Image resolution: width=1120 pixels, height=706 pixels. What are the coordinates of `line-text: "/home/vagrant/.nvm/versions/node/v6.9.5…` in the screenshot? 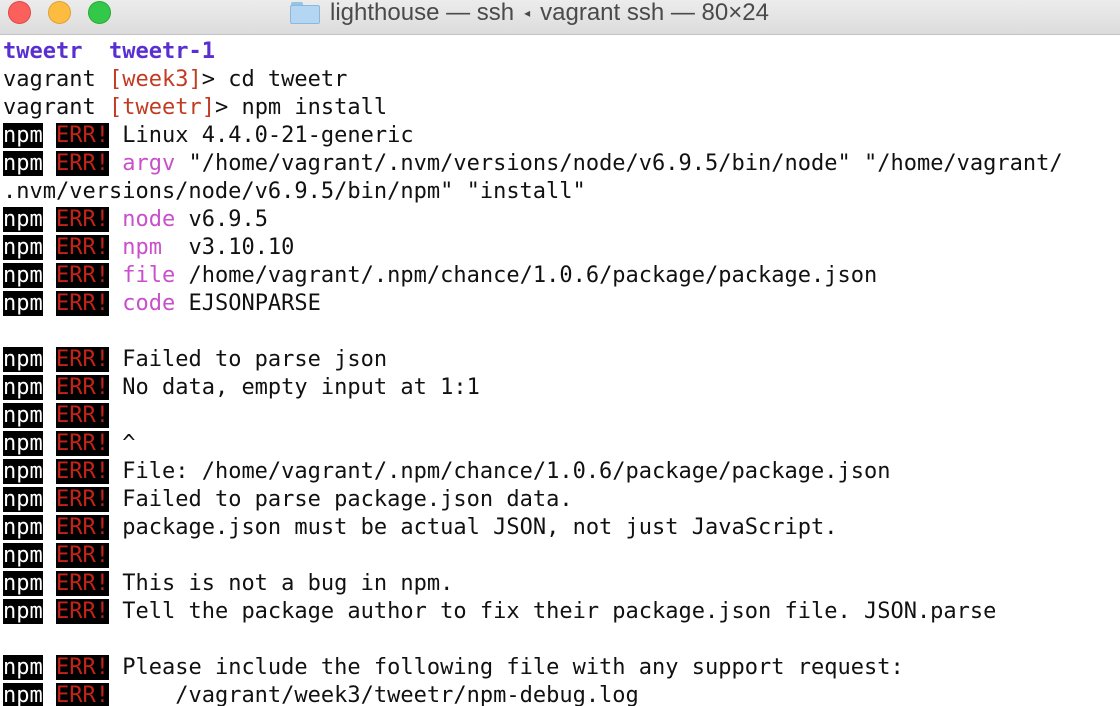 It's located at (619, 163).